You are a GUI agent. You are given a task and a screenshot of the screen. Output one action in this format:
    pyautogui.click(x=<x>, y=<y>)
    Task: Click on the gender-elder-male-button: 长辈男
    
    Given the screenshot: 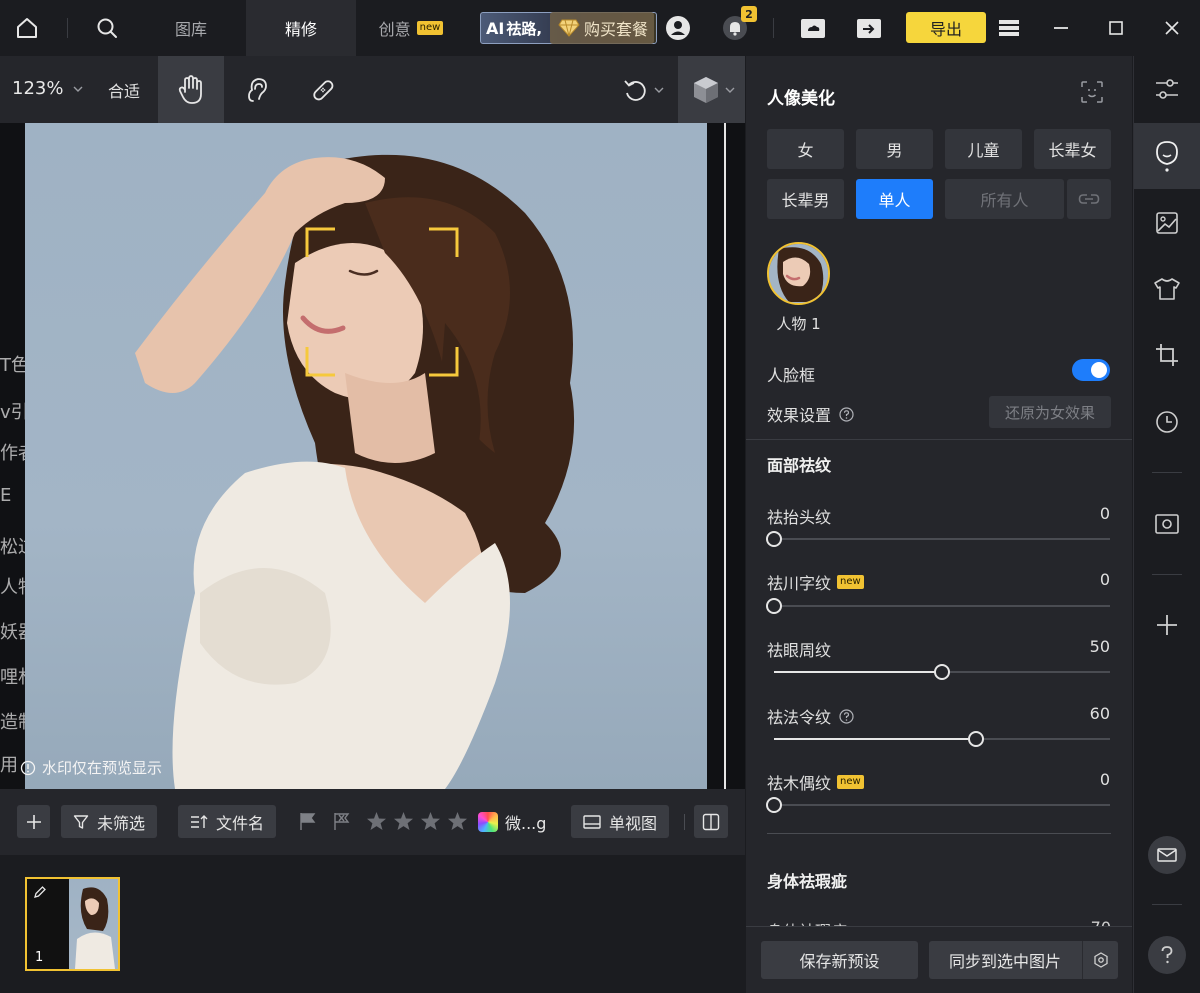 What is the action you would take?
    pyautogui.click(x=805, y=199)
    